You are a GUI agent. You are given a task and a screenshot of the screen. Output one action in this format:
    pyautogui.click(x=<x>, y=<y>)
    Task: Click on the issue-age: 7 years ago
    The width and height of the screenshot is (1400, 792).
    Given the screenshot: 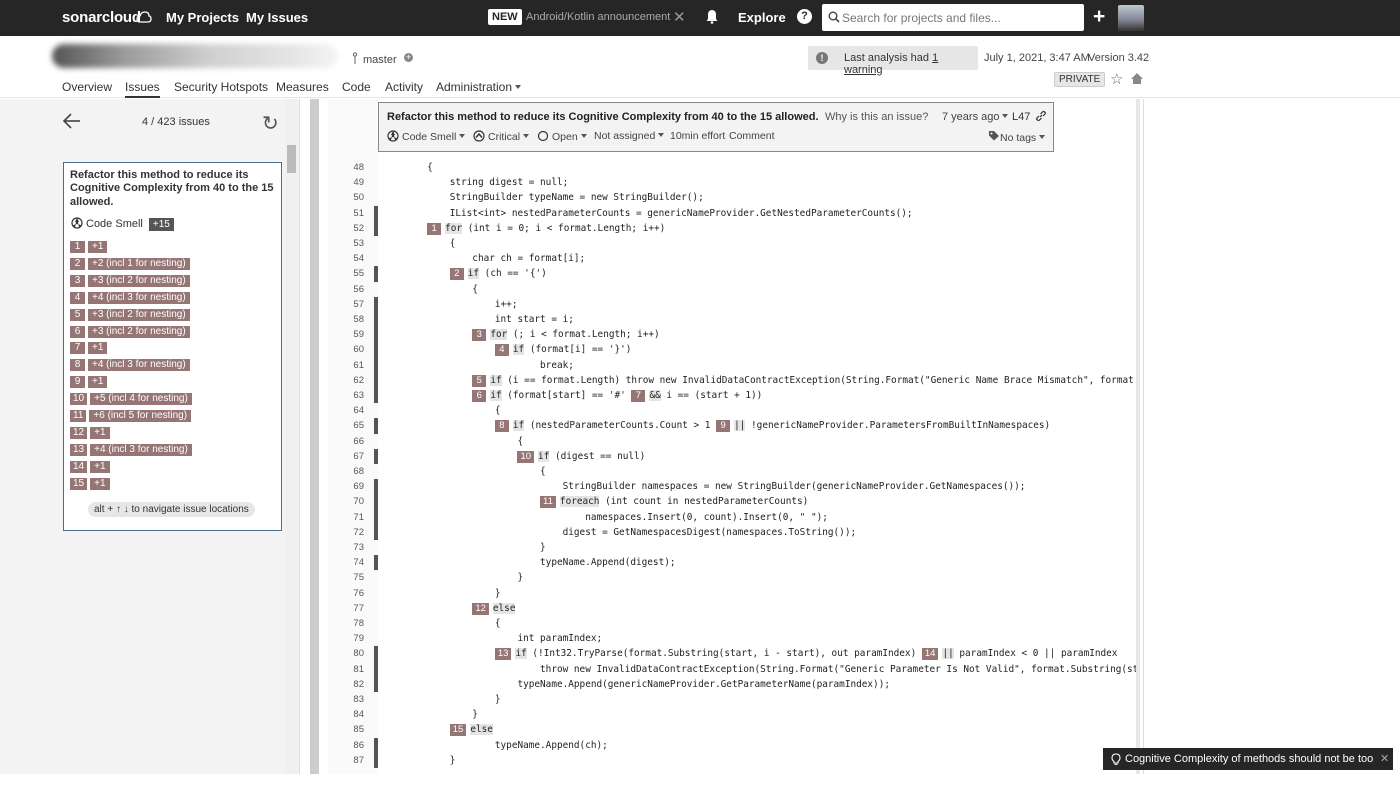 What is the action you would take?
    pyautogui.click(x=975, y=117)
    